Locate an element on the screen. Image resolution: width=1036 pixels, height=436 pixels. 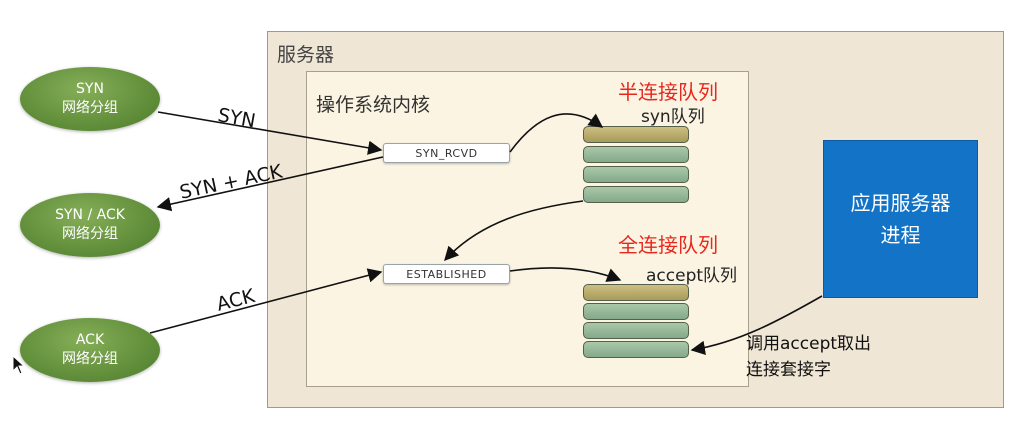
accept-call-arrow is located at coordinates (756, 325).